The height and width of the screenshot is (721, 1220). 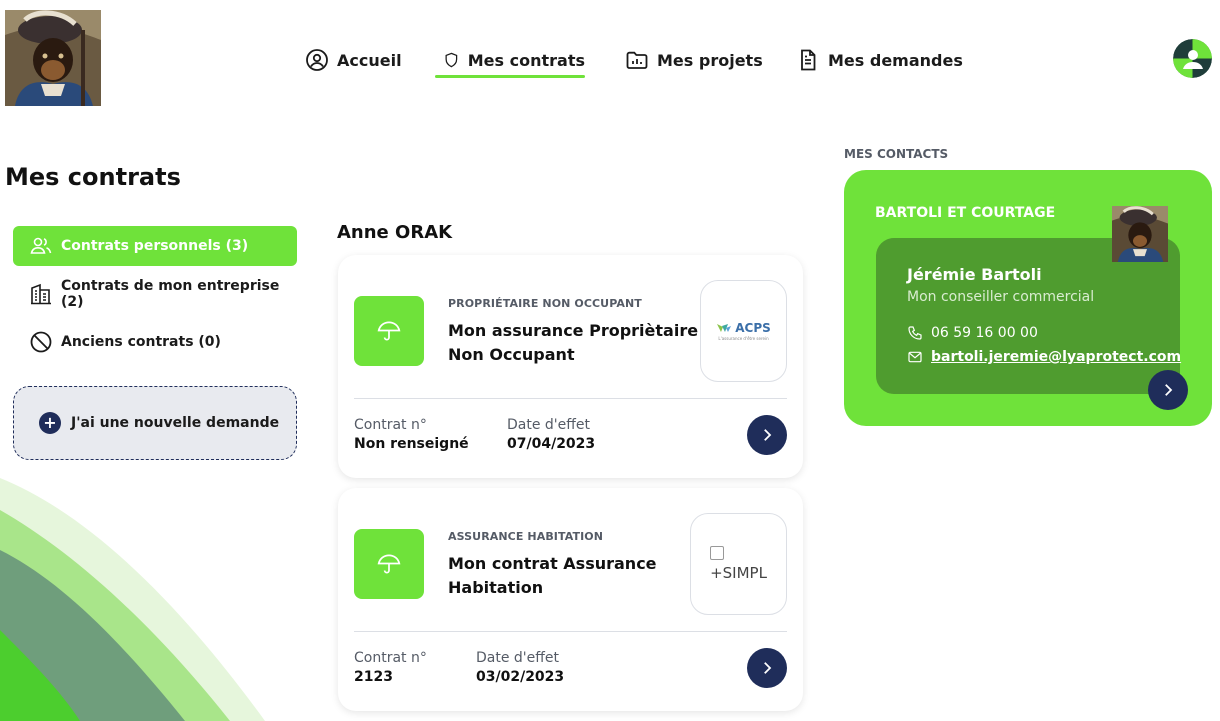 I want to click on page-title: Mes contrats, so click(x=93, y=177).